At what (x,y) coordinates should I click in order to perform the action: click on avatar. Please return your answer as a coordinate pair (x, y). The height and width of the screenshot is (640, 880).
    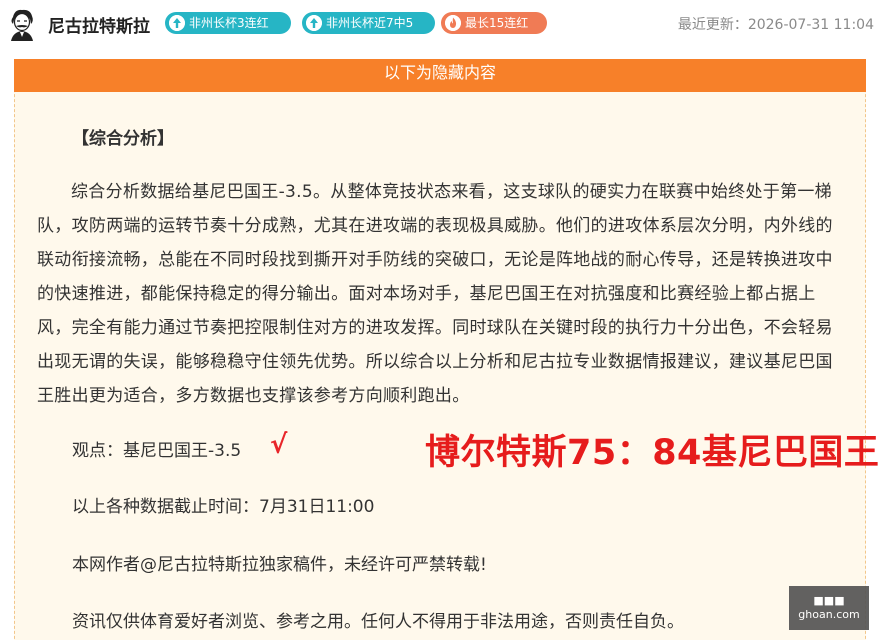
    Looking at the image, I should click on (22, 24).